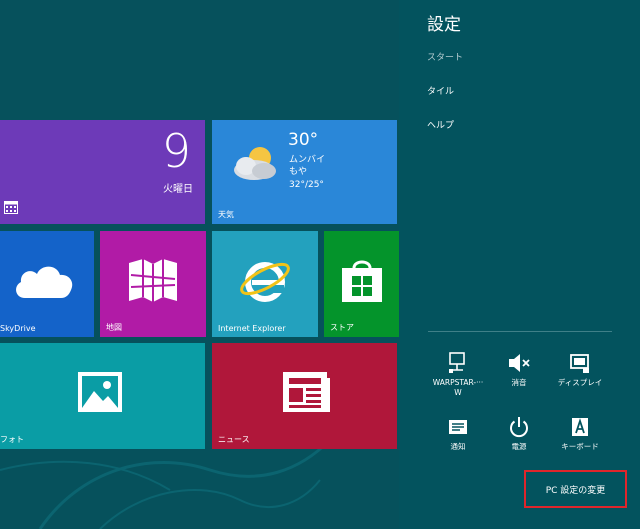  I want to click on mute-button: 消音, so click(519, 370).